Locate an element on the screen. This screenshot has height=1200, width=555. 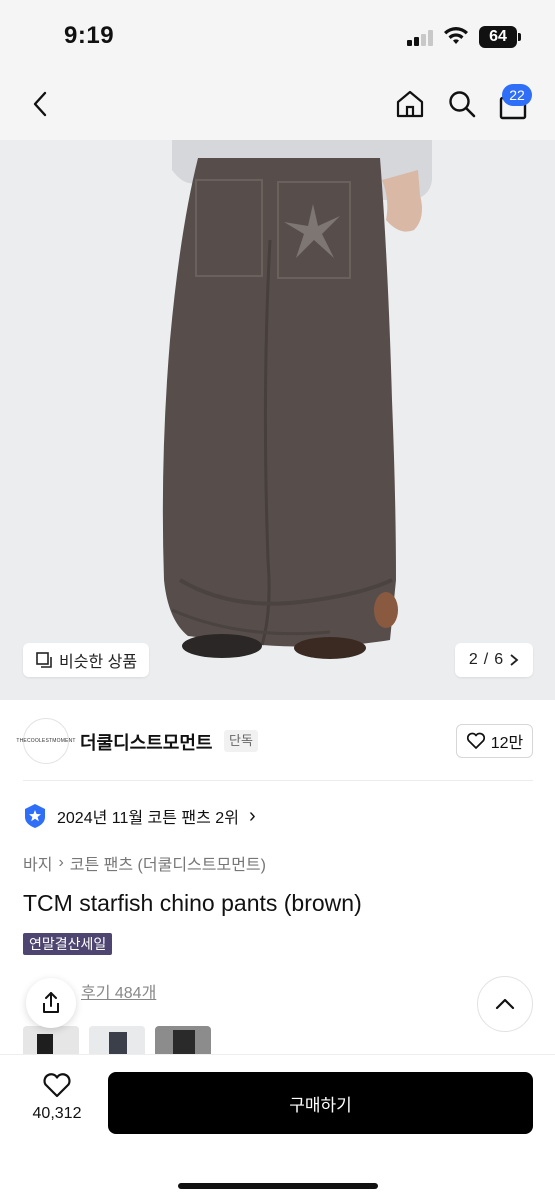
wifi-icon is located at coordinates (456, 35).